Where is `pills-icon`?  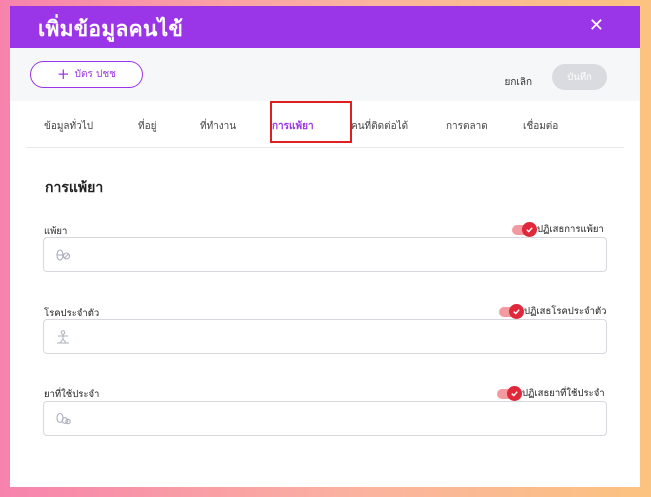
pills-icon is located at coordinates (63, 255).